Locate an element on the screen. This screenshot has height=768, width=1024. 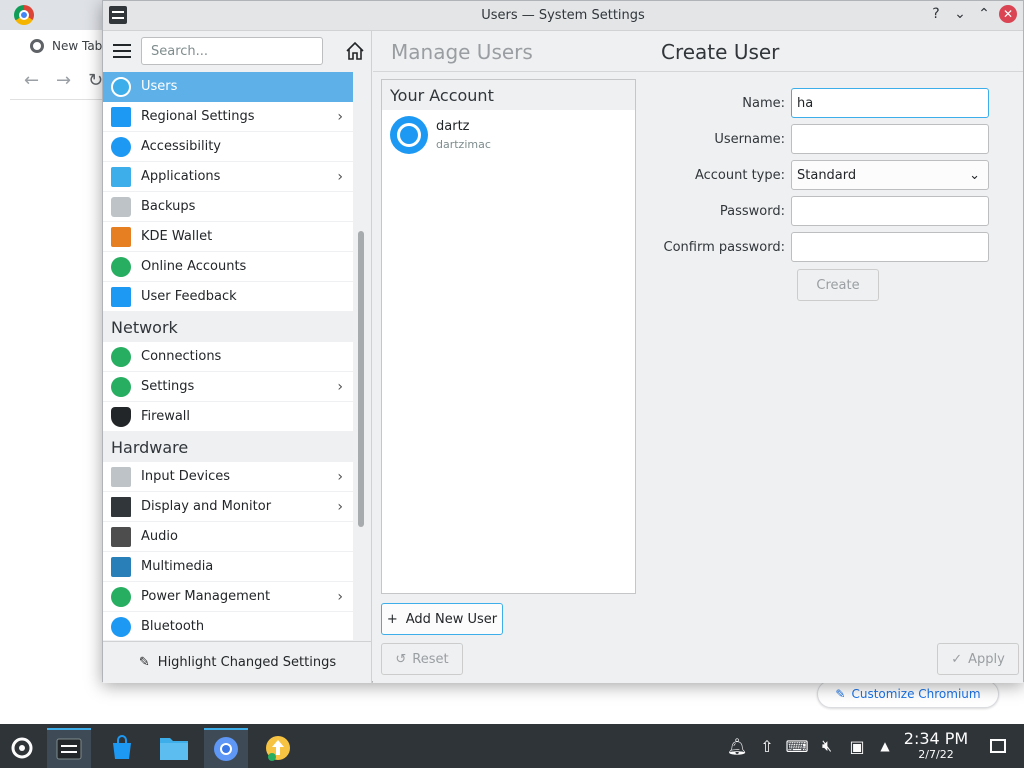
updates-tray-icon: ⇧ is located at coordinates (767, 746).